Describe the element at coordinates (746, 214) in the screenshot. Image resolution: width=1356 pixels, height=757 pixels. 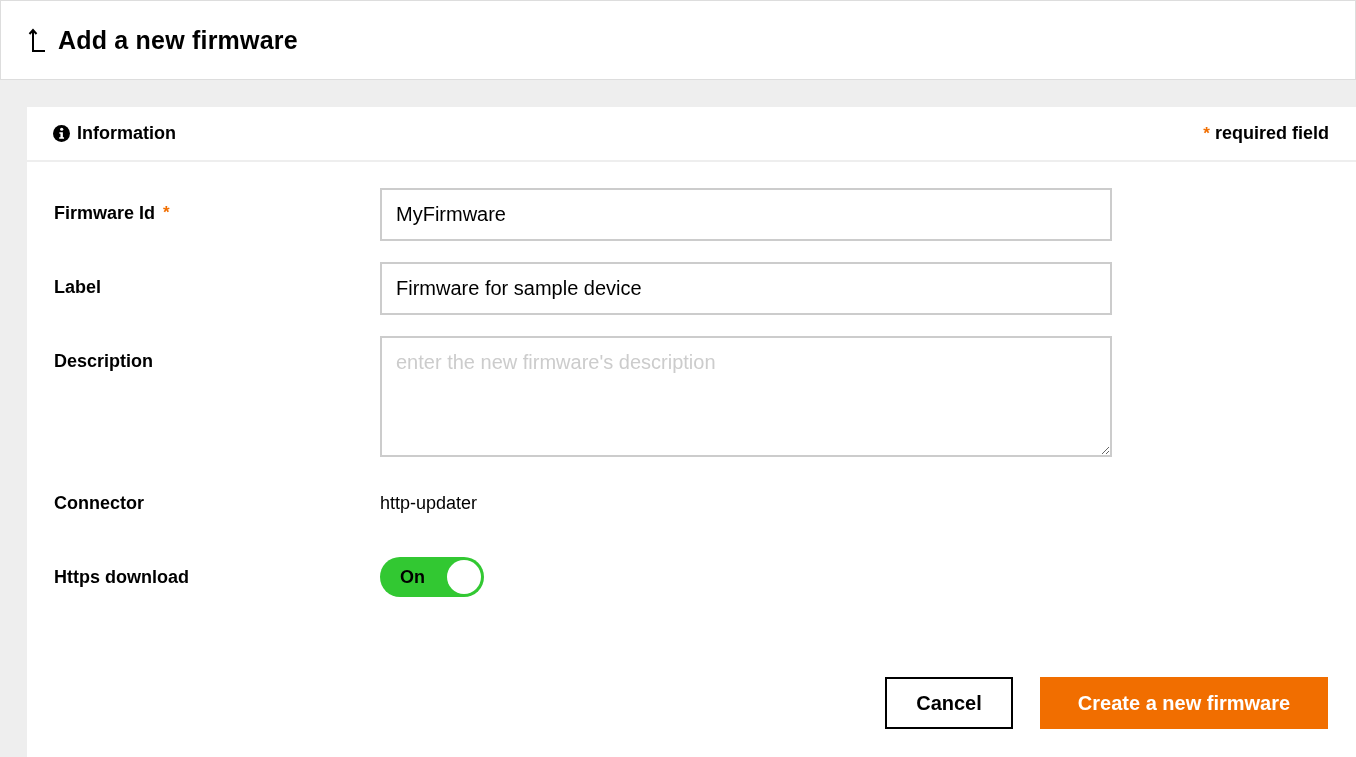
I see `text-input: MyFirmware` at that location.